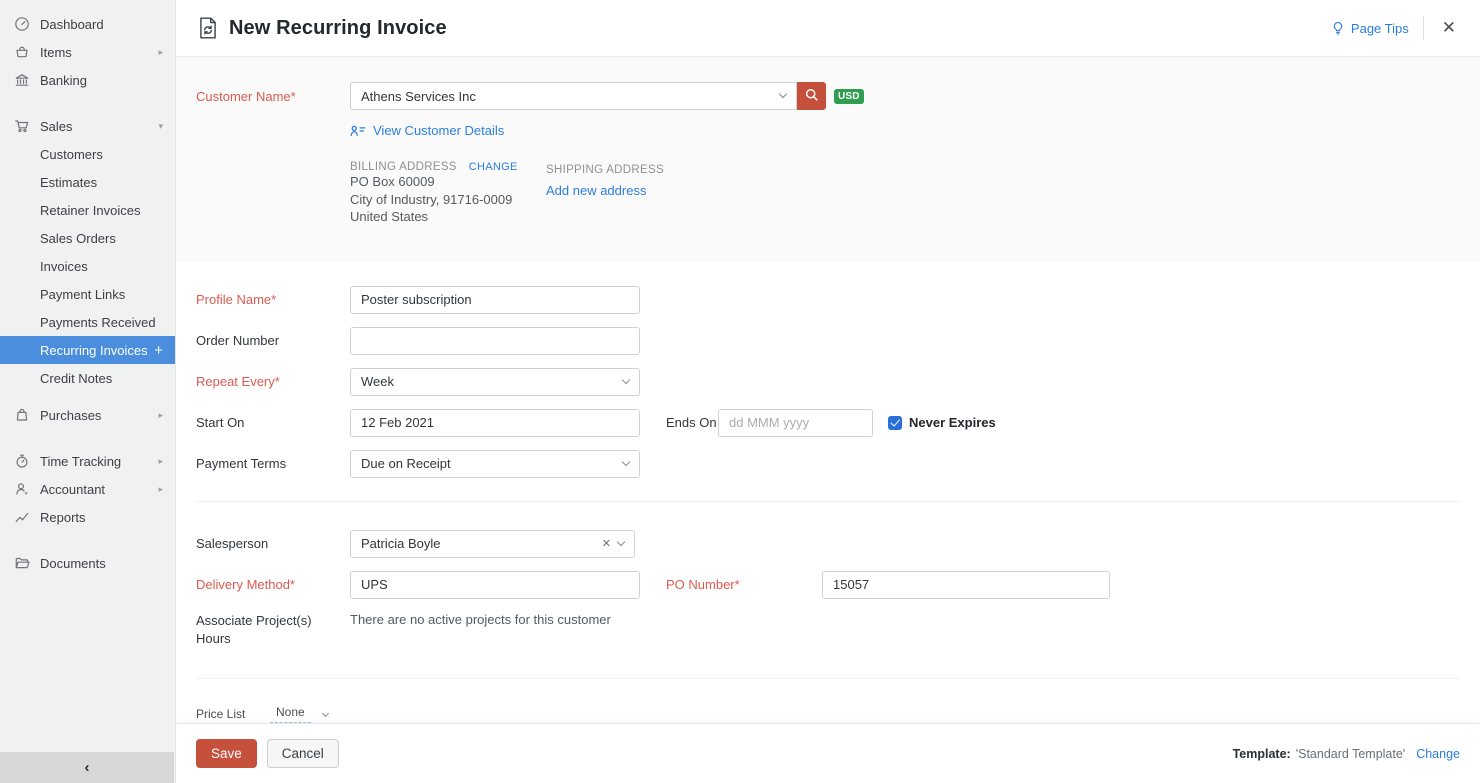 This screenshot has height=783, width=1480. I want to click on price-list-label: Price List, so click(221, 713).